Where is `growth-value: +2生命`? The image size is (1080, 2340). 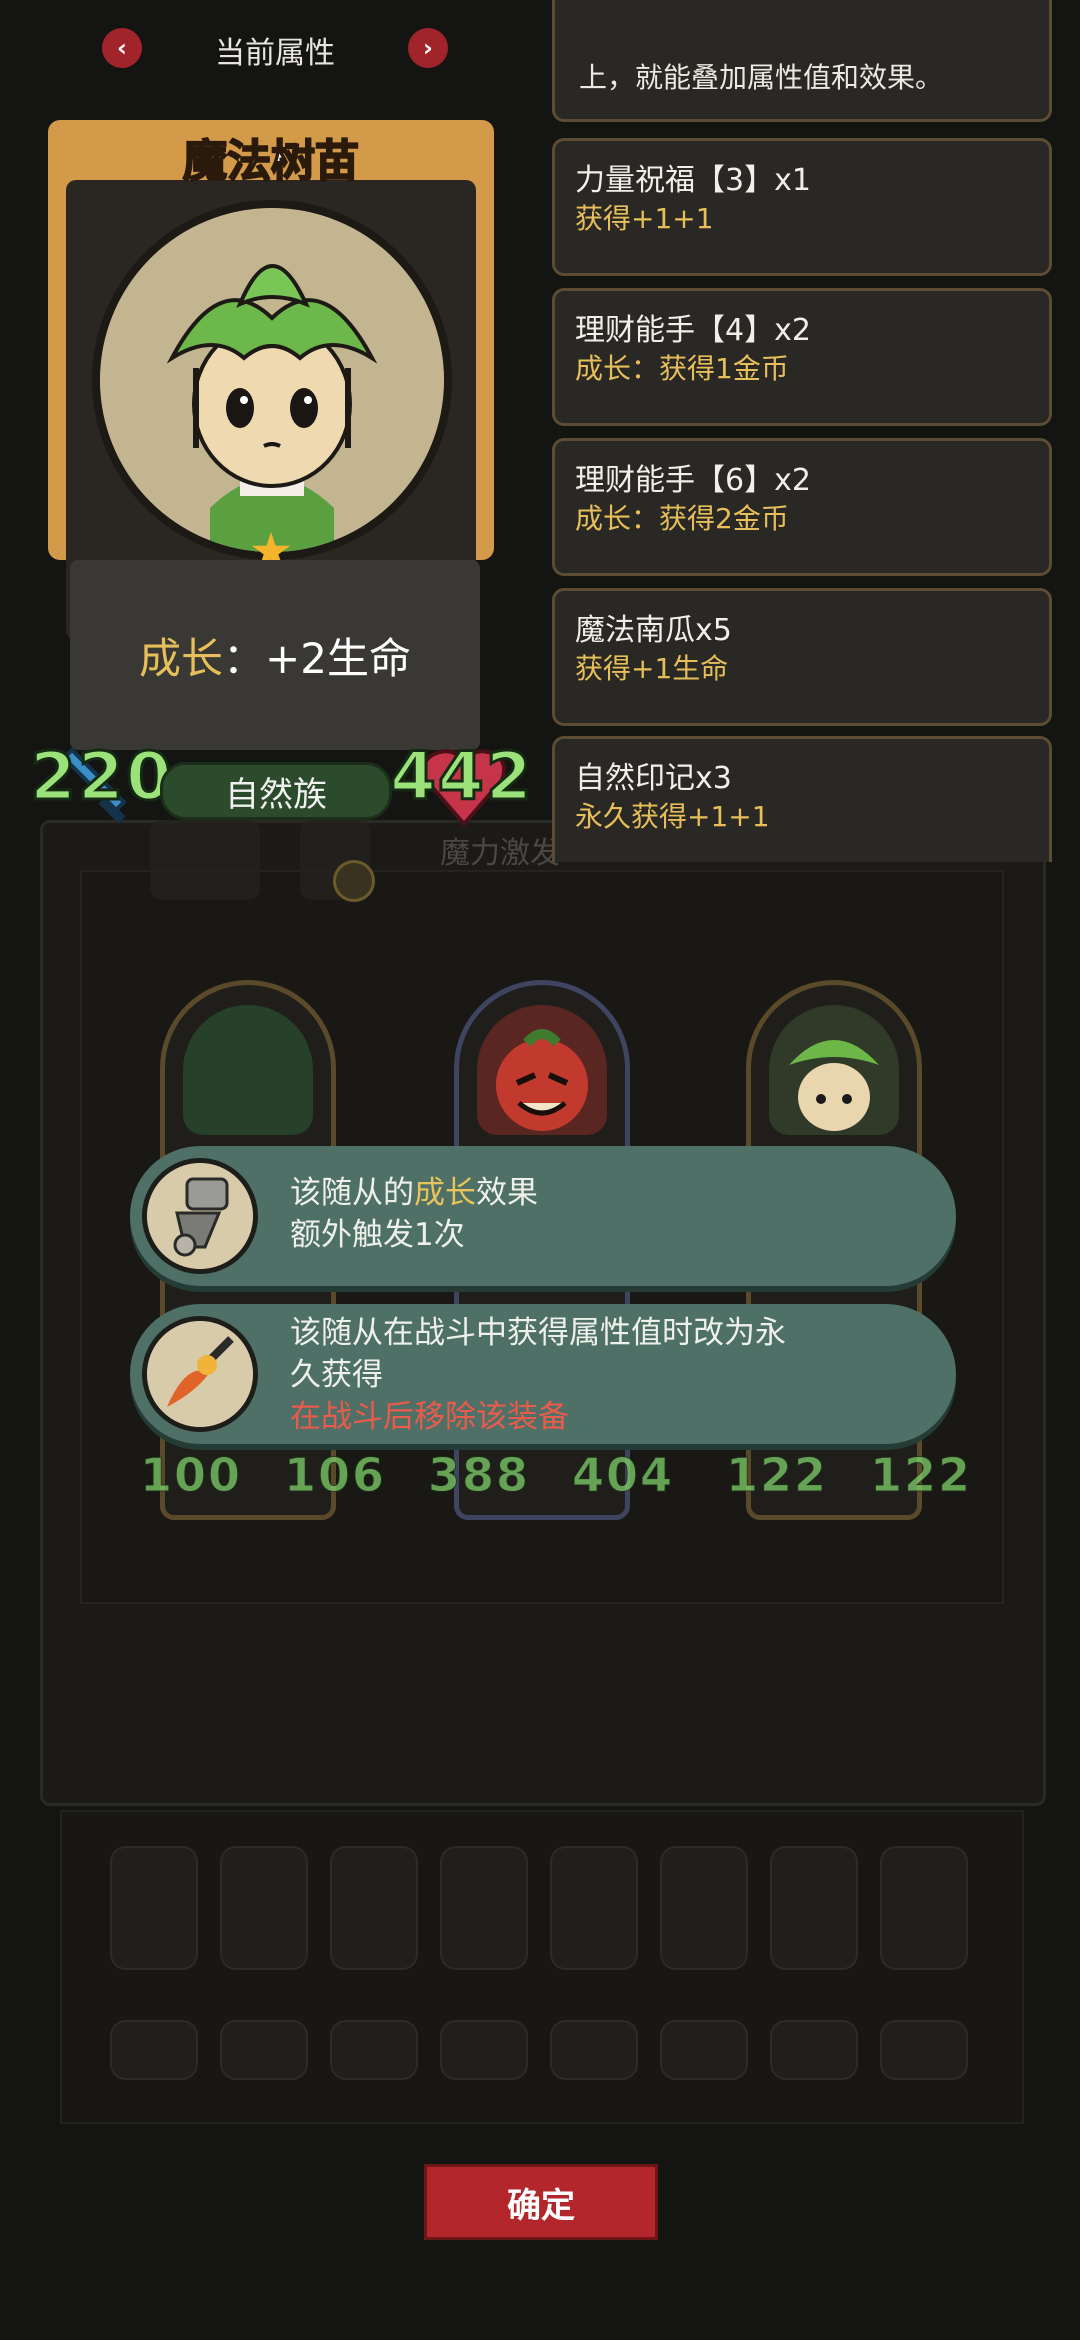 growth-value: +2生命 is located at coordinates (338, 658).